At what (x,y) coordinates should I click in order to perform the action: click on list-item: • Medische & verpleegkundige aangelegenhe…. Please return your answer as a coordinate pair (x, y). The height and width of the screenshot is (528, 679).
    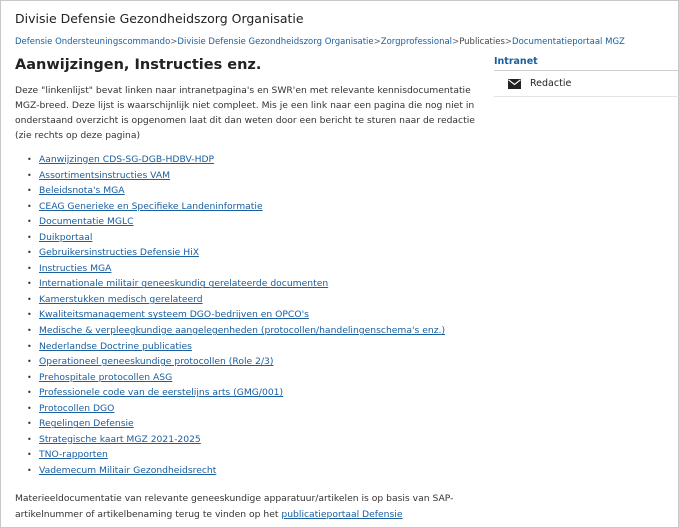
    Looking at the image, I should click on (236, 331).